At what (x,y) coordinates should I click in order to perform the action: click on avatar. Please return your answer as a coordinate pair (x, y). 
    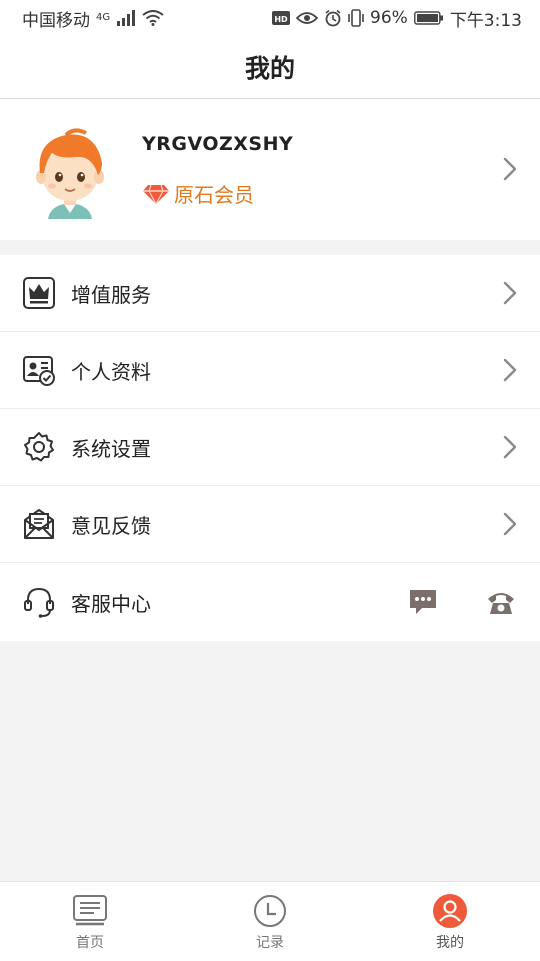
    Looking at the image, I should click on (70, 173).